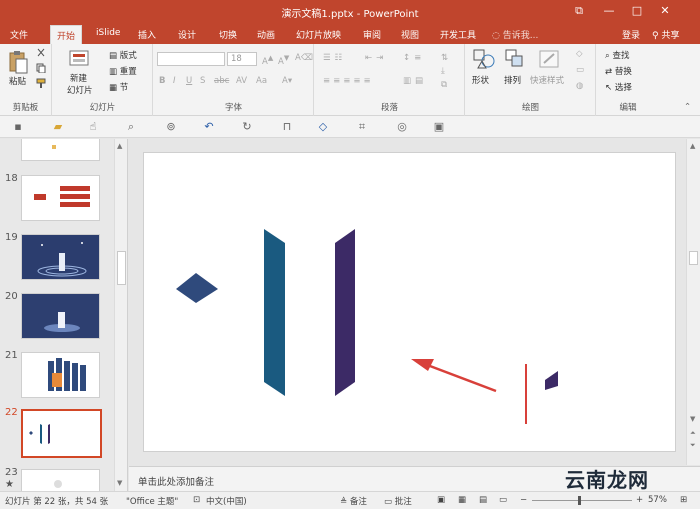 The image size is (700, 509). What do you see at coordinates (458, 34) in the screenshot?
I see `tab-developer: 开发工具` at bounding box center [458, 34].